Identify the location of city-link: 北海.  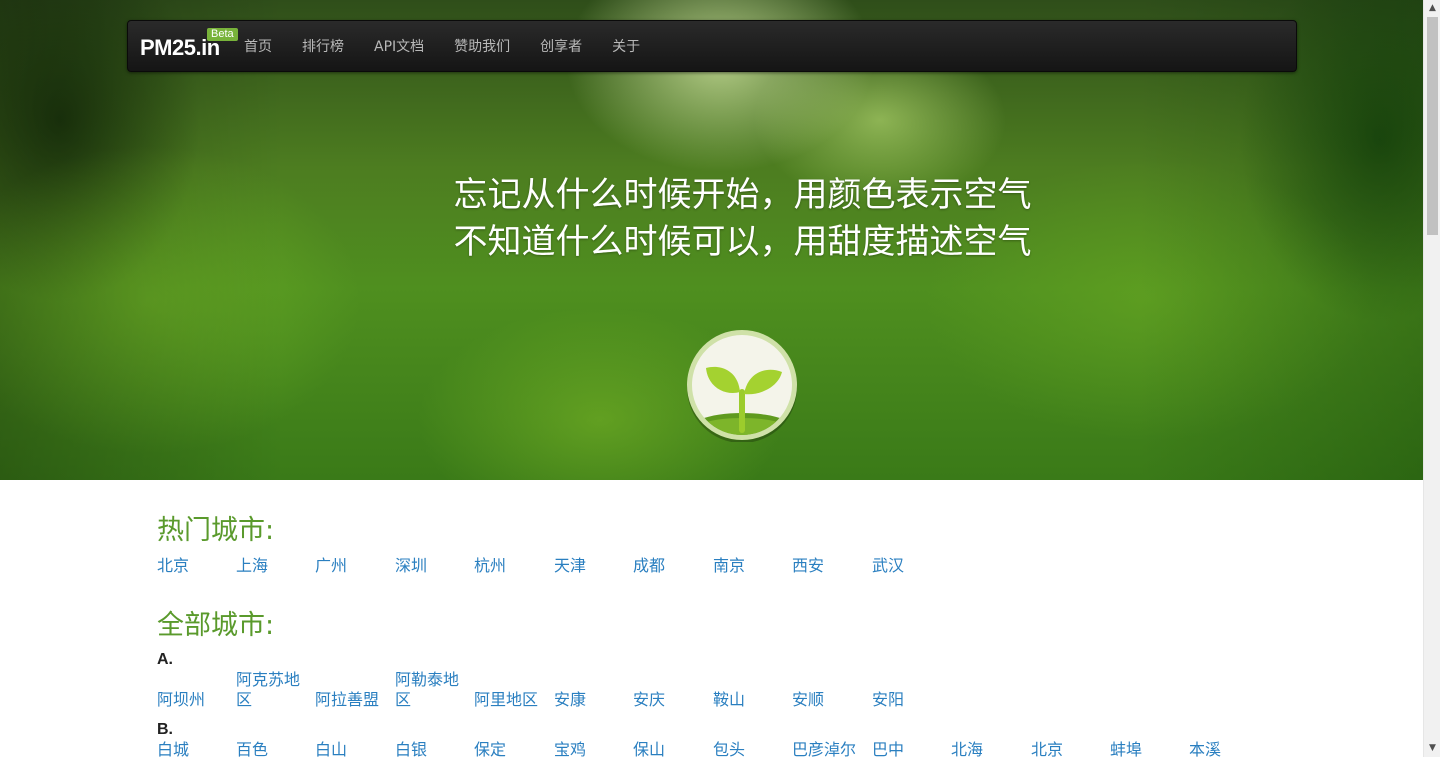
(987, 750).